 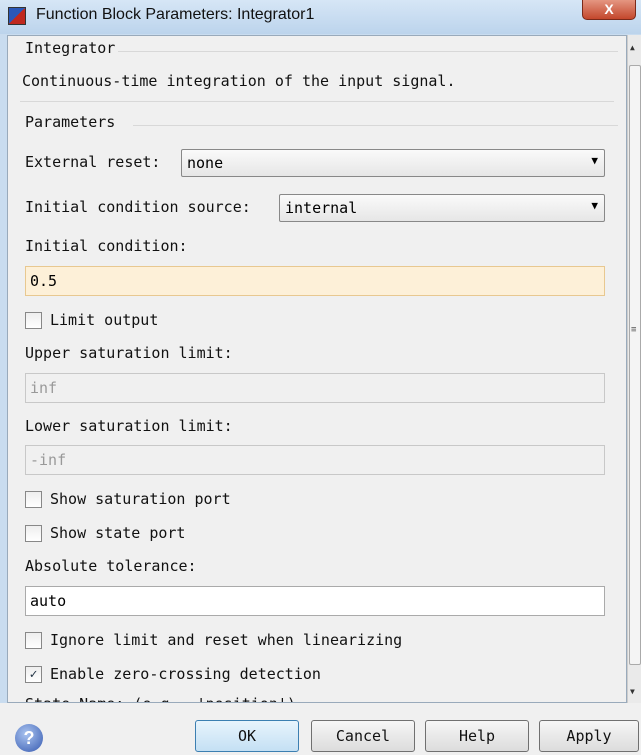 What do you see at coordinates (185, 674) in the screenshot?
I see `zero-crossing-label: Enable zero-crossing detection` at bounding box center [185, 674].